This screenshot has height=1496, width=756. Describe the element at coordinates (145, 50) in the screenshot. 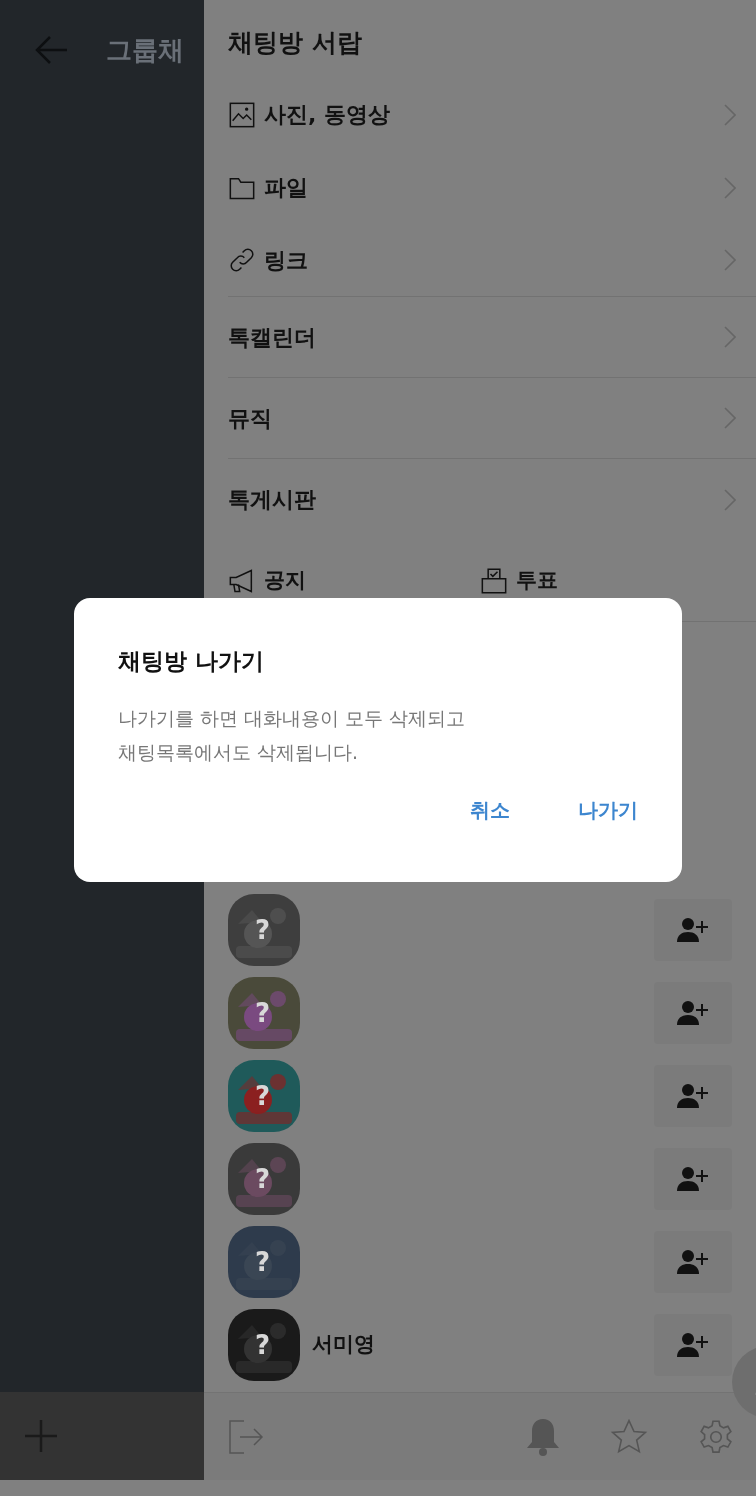

I see `chat-title: 그룹채` at that location.